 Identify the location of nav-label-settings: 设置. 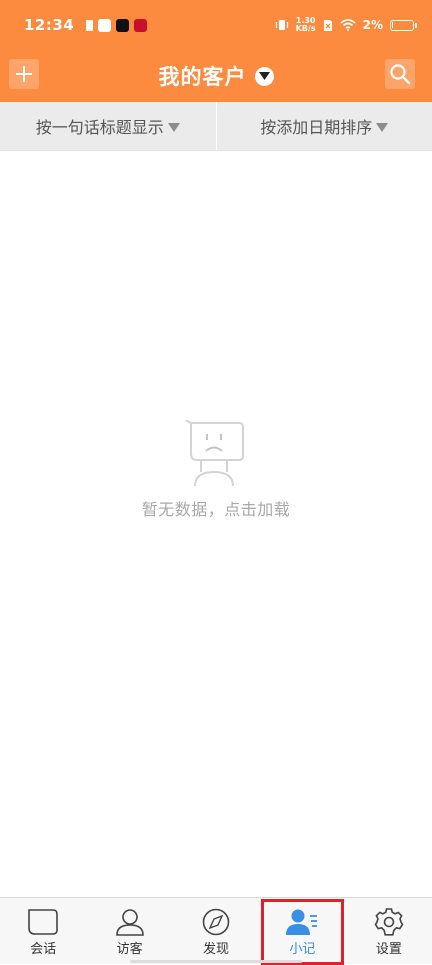
(389, 947).